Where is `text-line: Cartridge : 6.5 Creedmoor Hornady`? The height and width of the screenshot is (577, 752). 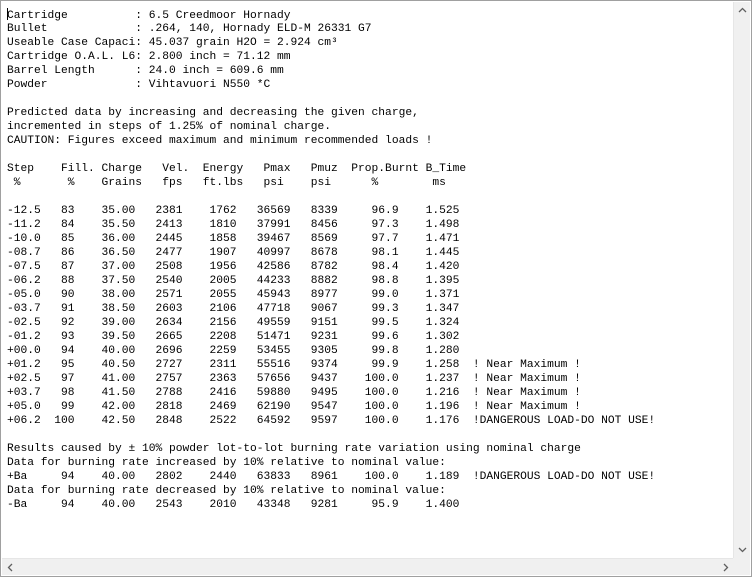
text-line: Cartridge : 6.5 Creedmoor Hornady is located at coordinates (149, 15).